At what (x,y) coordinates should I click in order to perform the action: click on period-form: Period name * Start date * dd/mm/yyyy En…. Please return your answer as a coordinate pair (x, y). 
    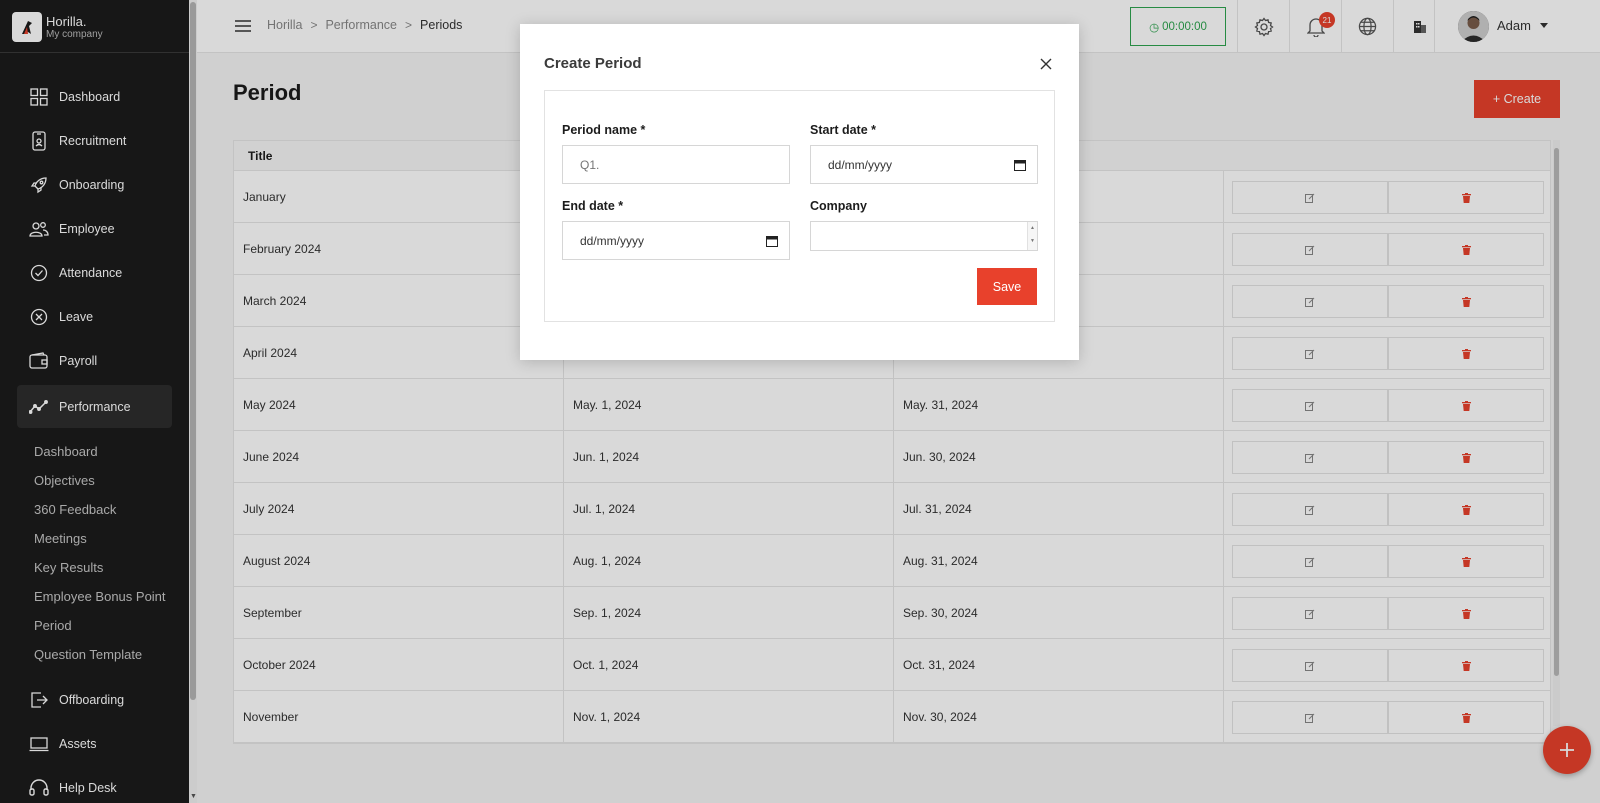
    Looking at the image, I should click on (799, 206).